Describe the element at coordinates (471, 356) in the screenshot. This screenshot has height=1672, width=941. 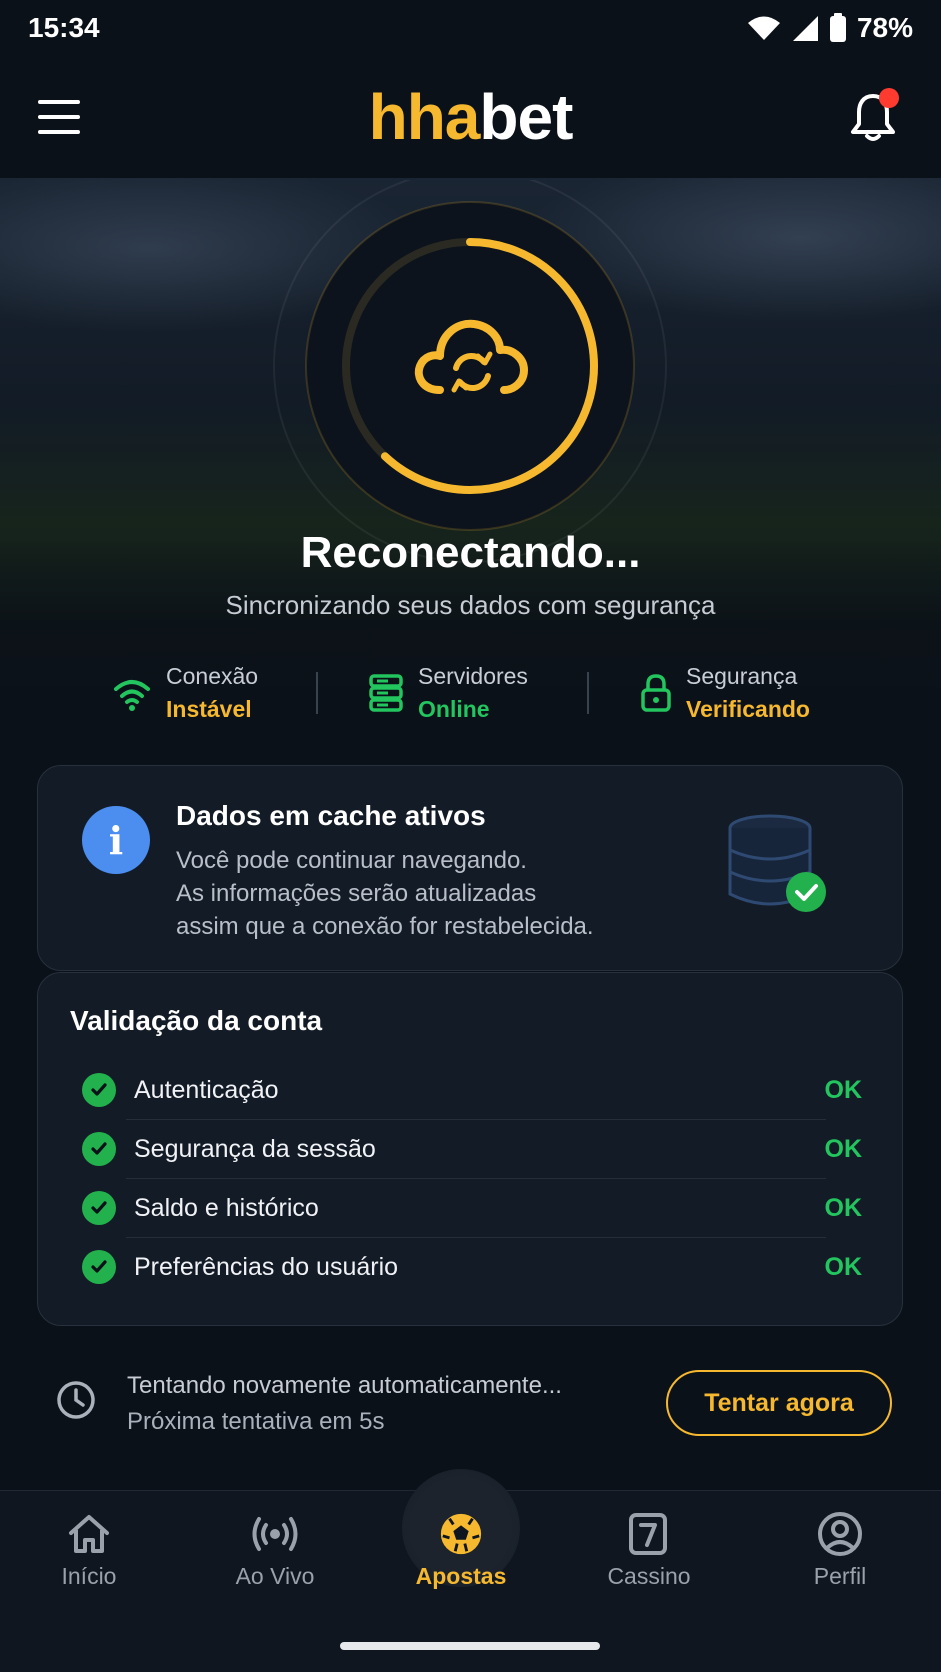
I see `cloud-sync-icon` at that location.